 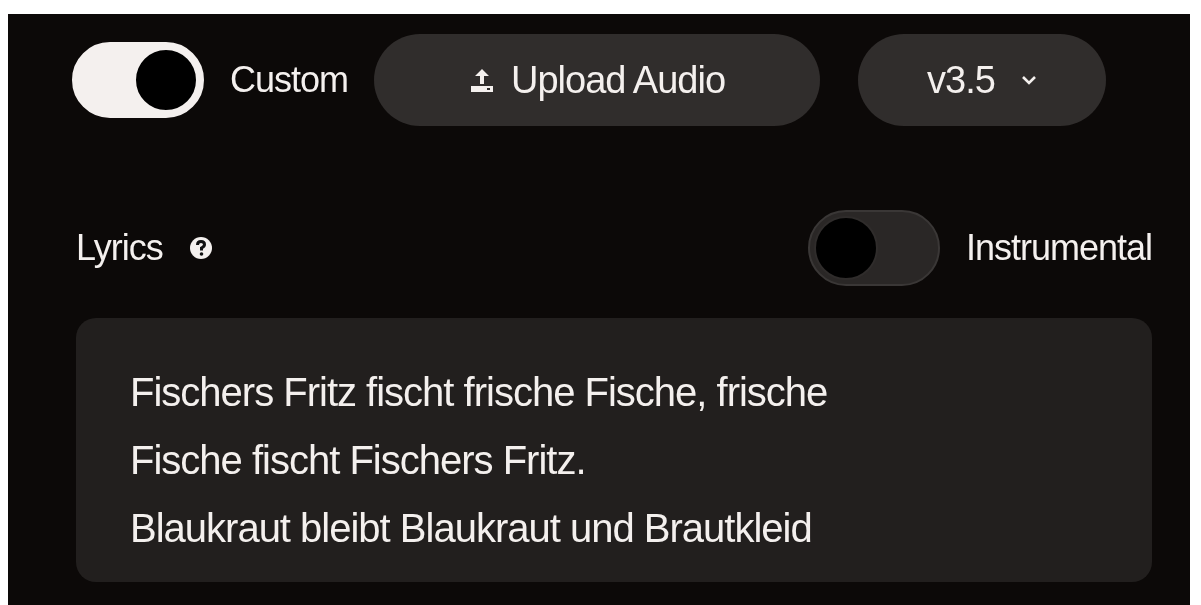 I want to click on upload-audio-button: Upload Audio, so click(x=597, y=80).